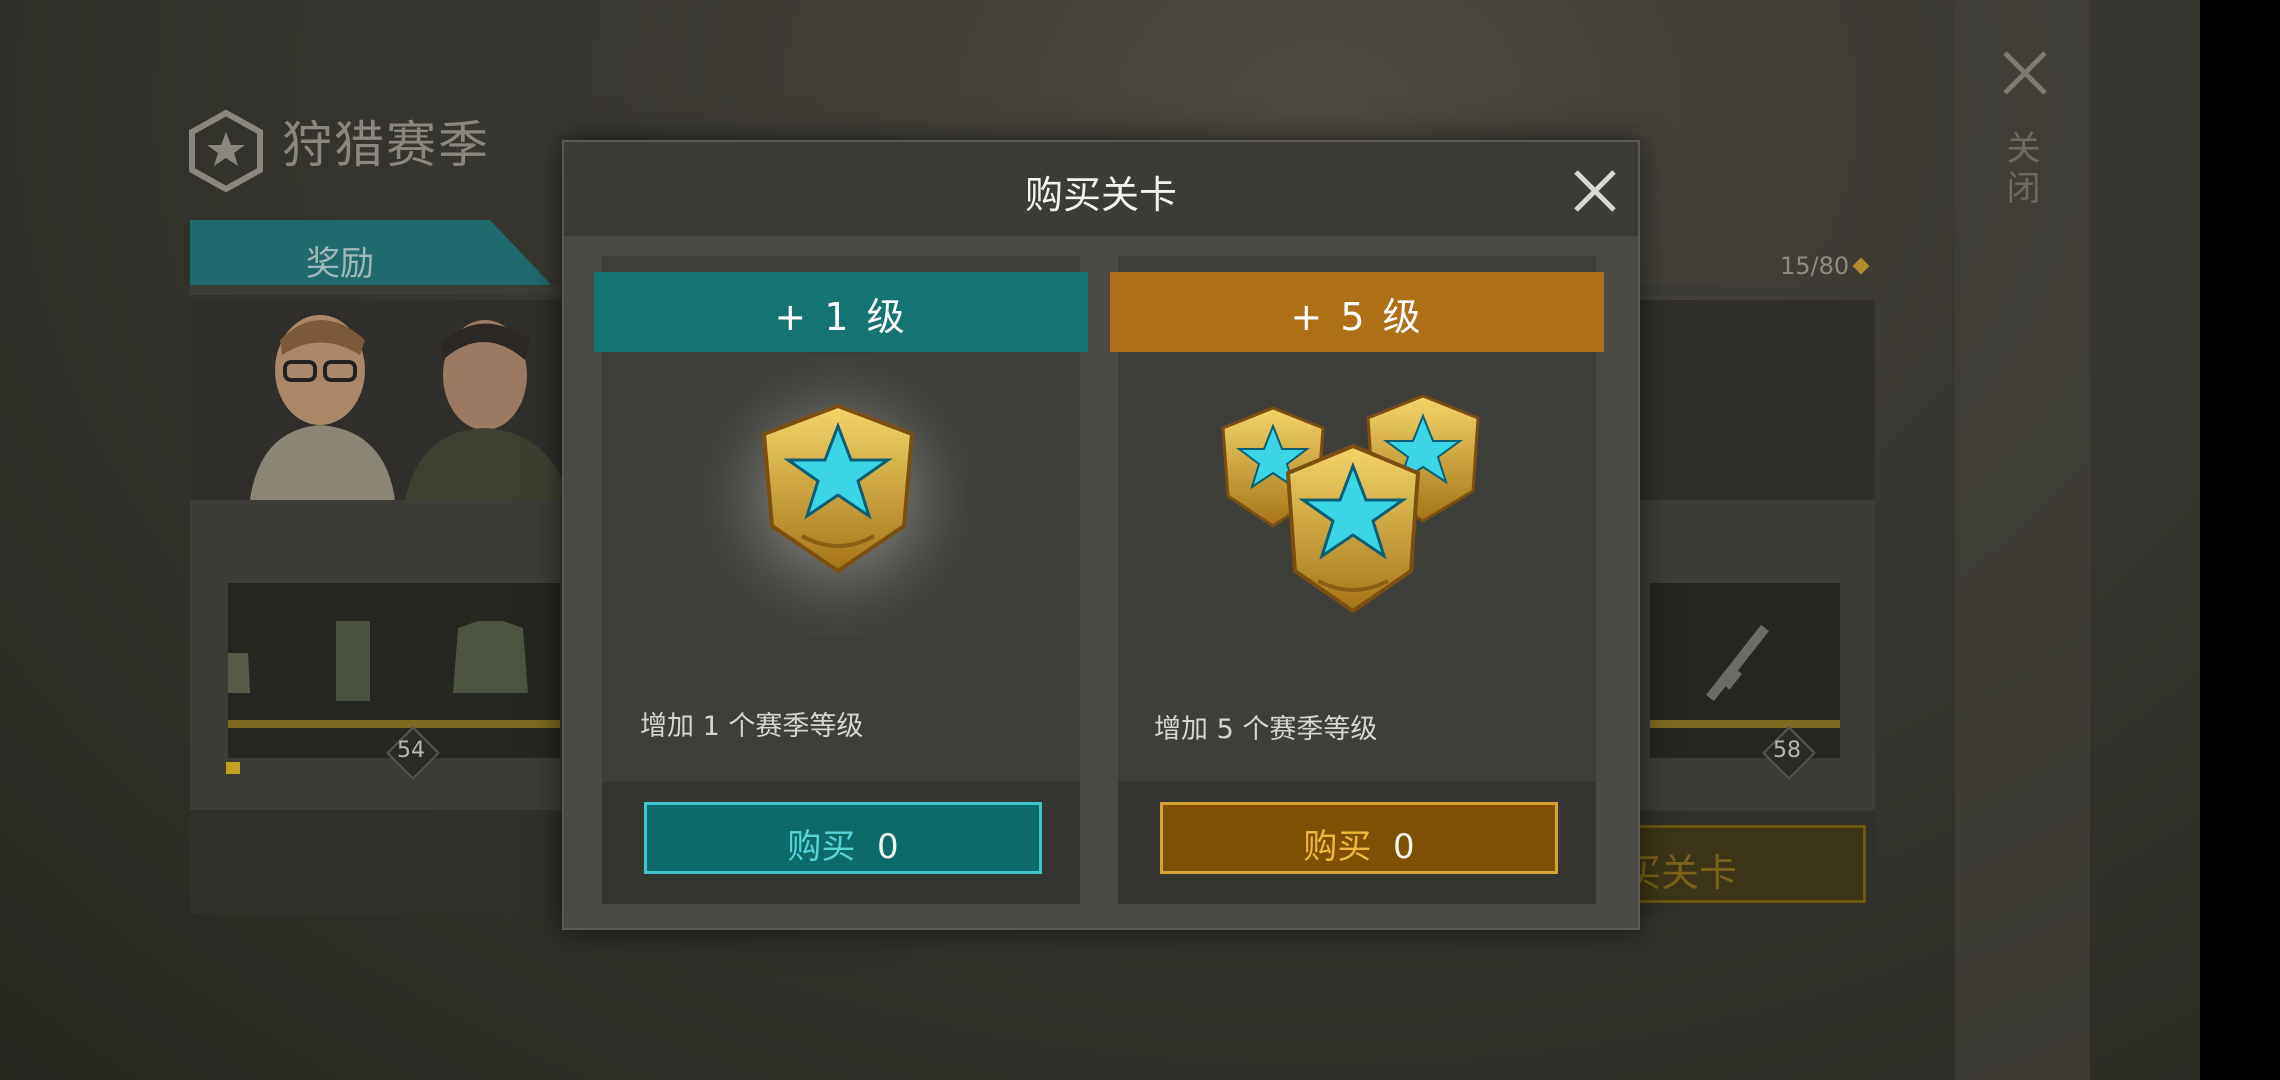 Image resolution: width=2280 pixels, height=1080 pixels. I want to click on card-header-1: + 1 级, so click(841, 312).